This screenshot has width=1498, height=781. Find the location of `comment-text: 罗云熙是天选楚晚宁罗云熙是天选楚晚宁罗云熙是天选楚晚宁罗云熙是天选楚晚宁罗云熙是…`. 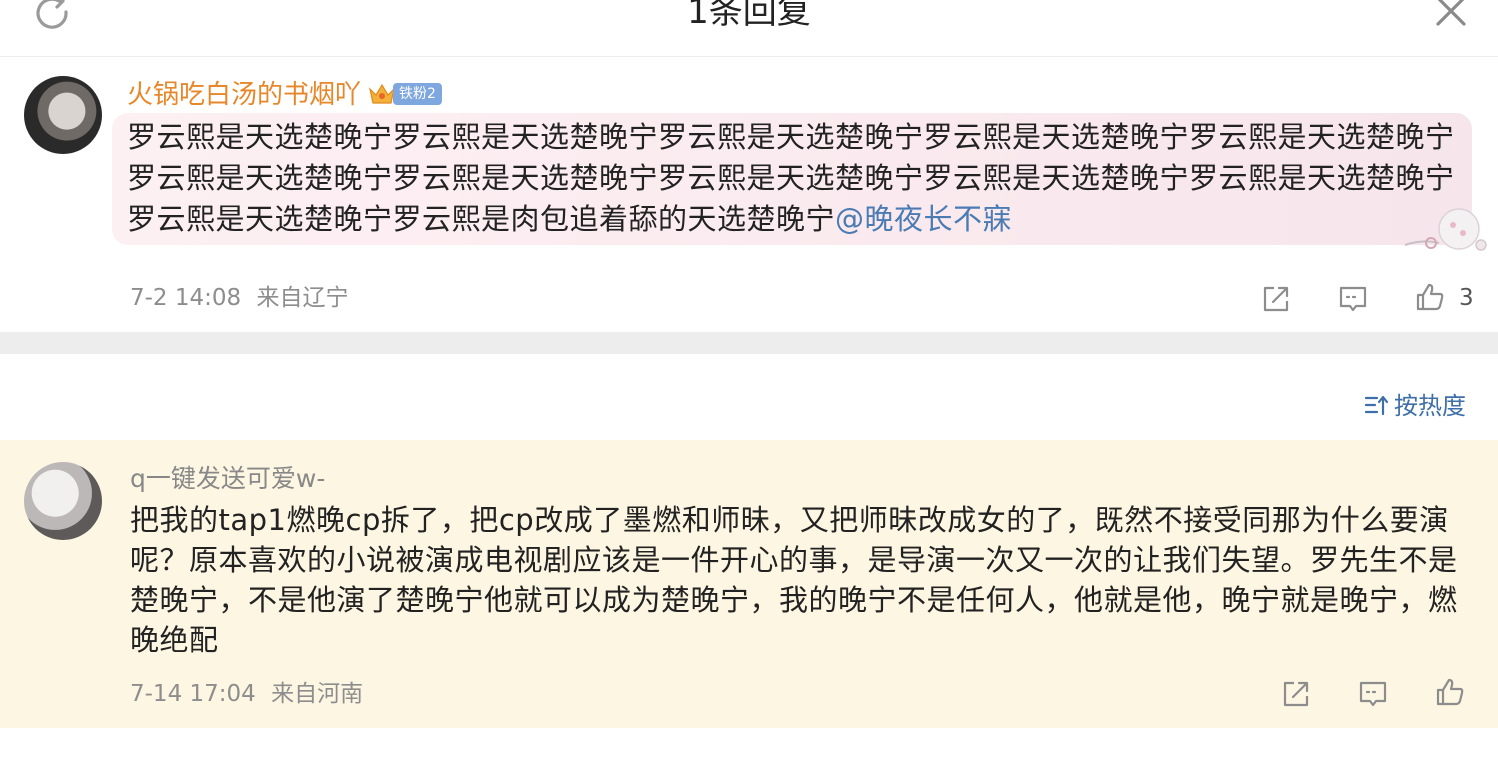

comment-text: 罗云熙是天选楚晚宁罗云熙是天选楚晚宁罗云熙是天选楚晚宁罗云熙是天选楚晚宁罗云熙是… is located at coordinates (797, 178).